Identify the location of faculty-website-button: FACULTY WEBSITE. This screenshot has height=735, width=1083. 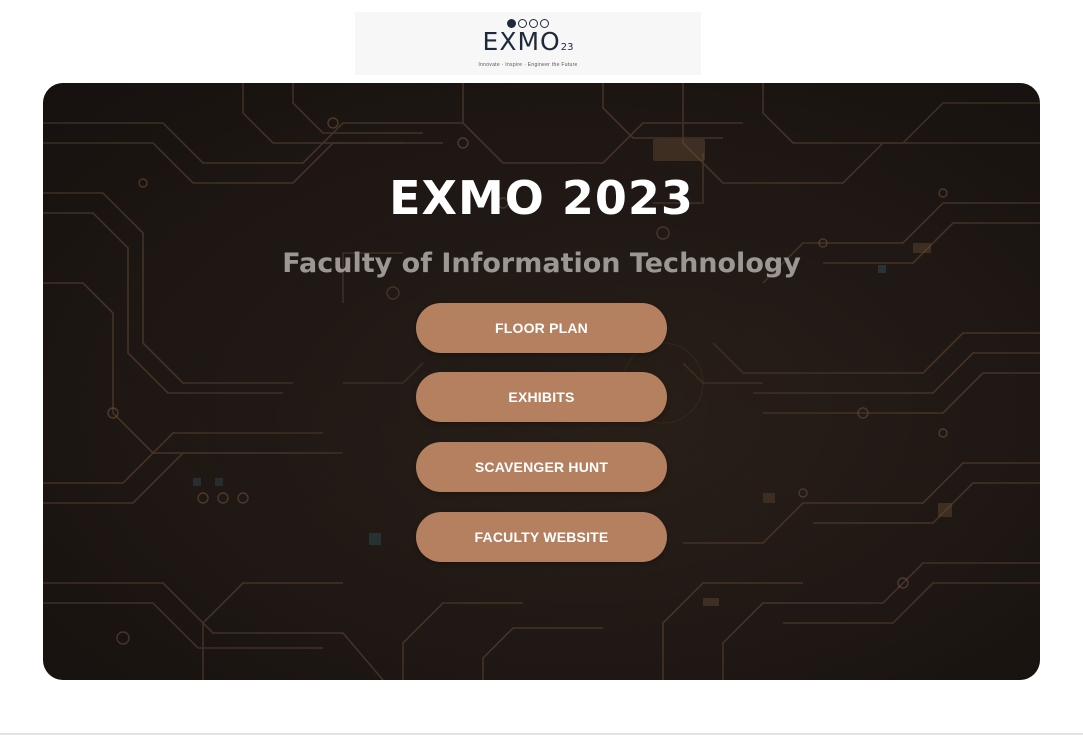
(541, 537).